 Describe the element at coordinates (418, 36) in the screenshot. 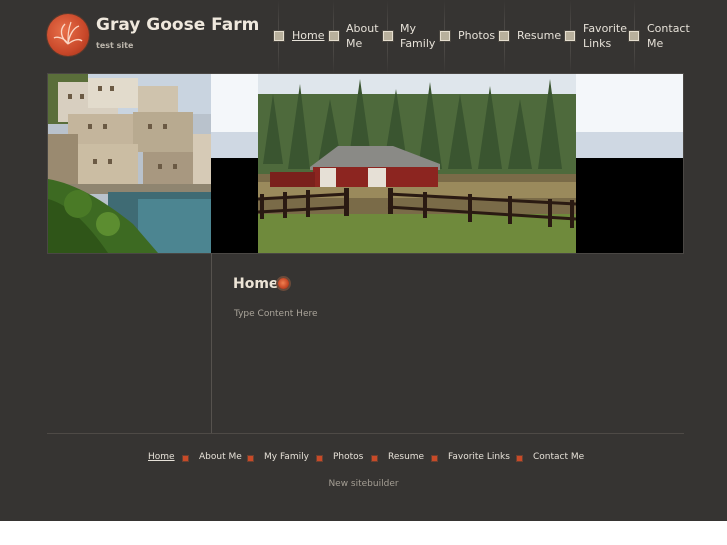

I see `nav-item-my-family: My Family` at that location.